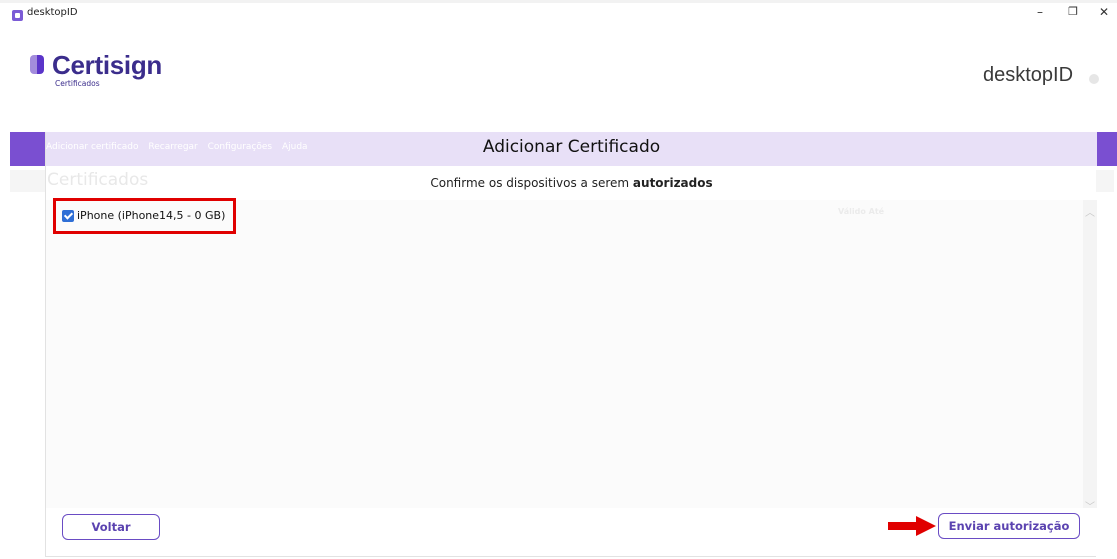 The width and height of the screenshot is (1117, 559). I want to click on scroll-up-icon: ︿, so click(1090, 211).